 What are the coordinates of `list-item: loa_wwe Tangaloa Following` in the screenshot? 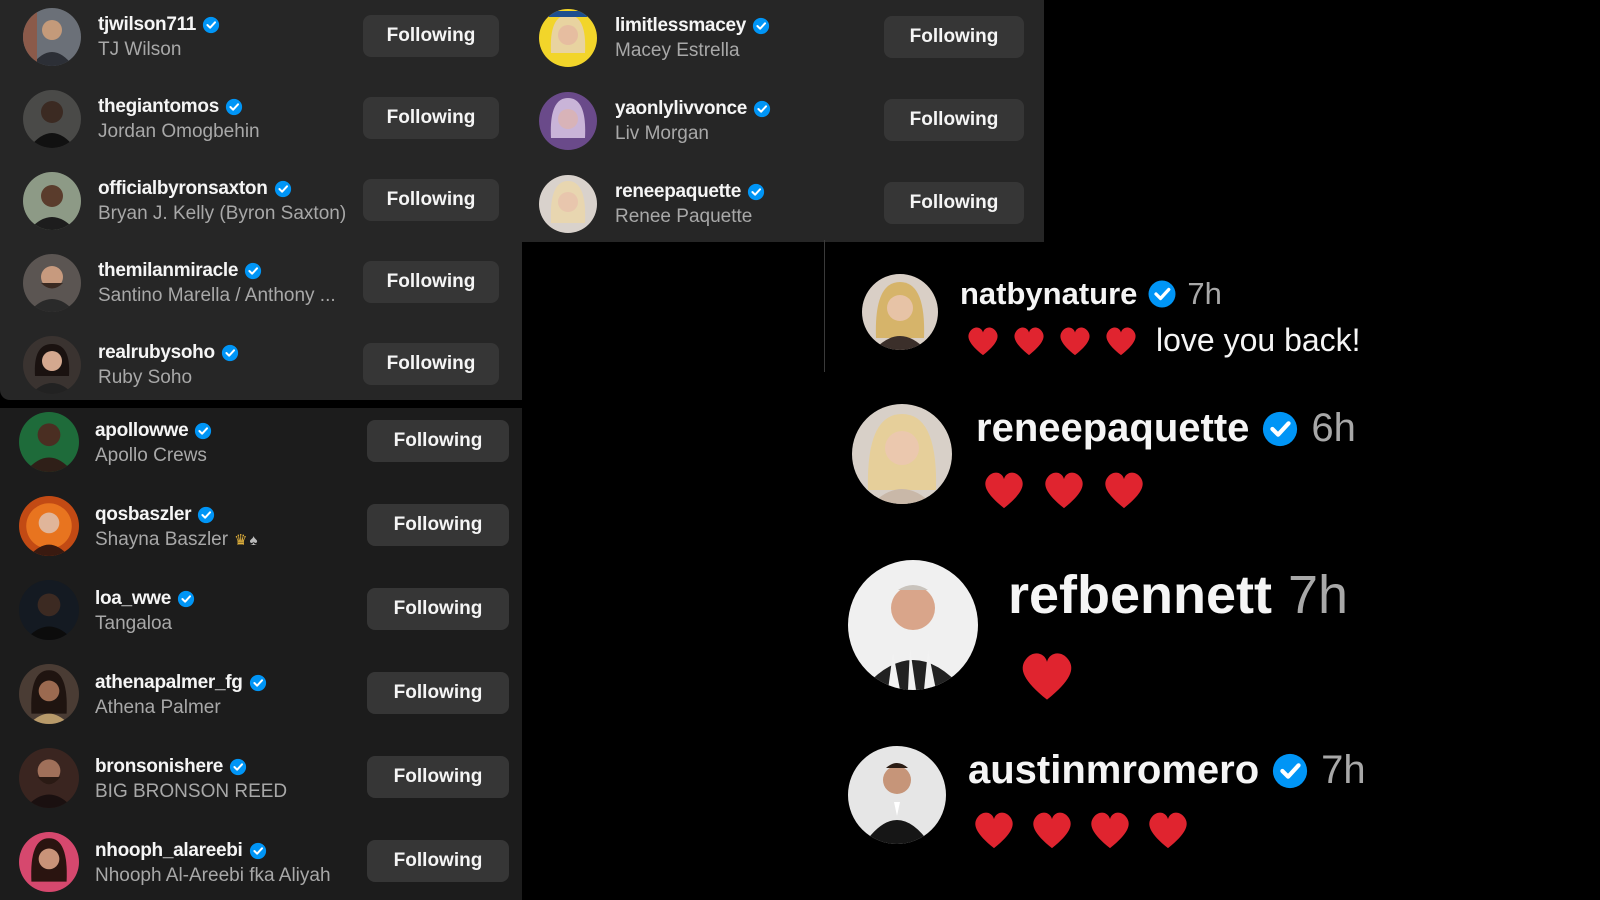 It's located at (261, 618).